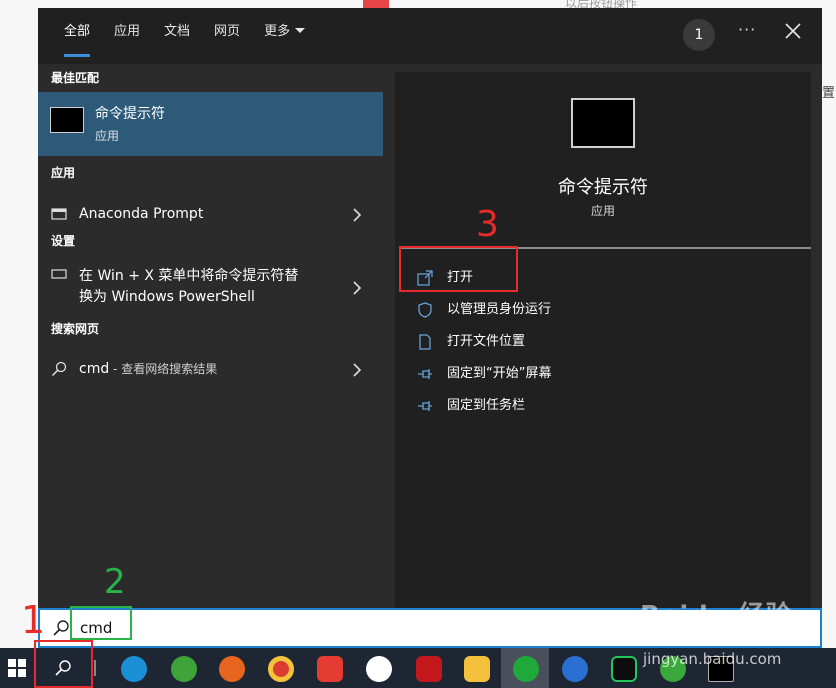  Describe the element at coordinates (486, 405) in the screenshot. I see `action-label: 固定到任务栏` at that location.